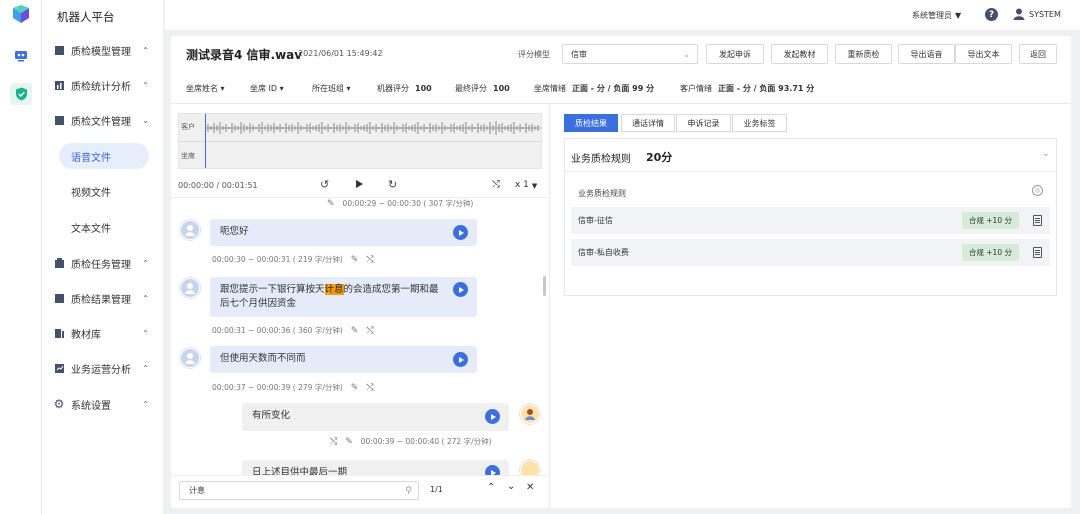 This screenshot has width=1080, height=514. Describe the element at coordinates (102, 368) in the screenshot. I see `nav-item-business: 业务运营分析 ⌃` at that location.